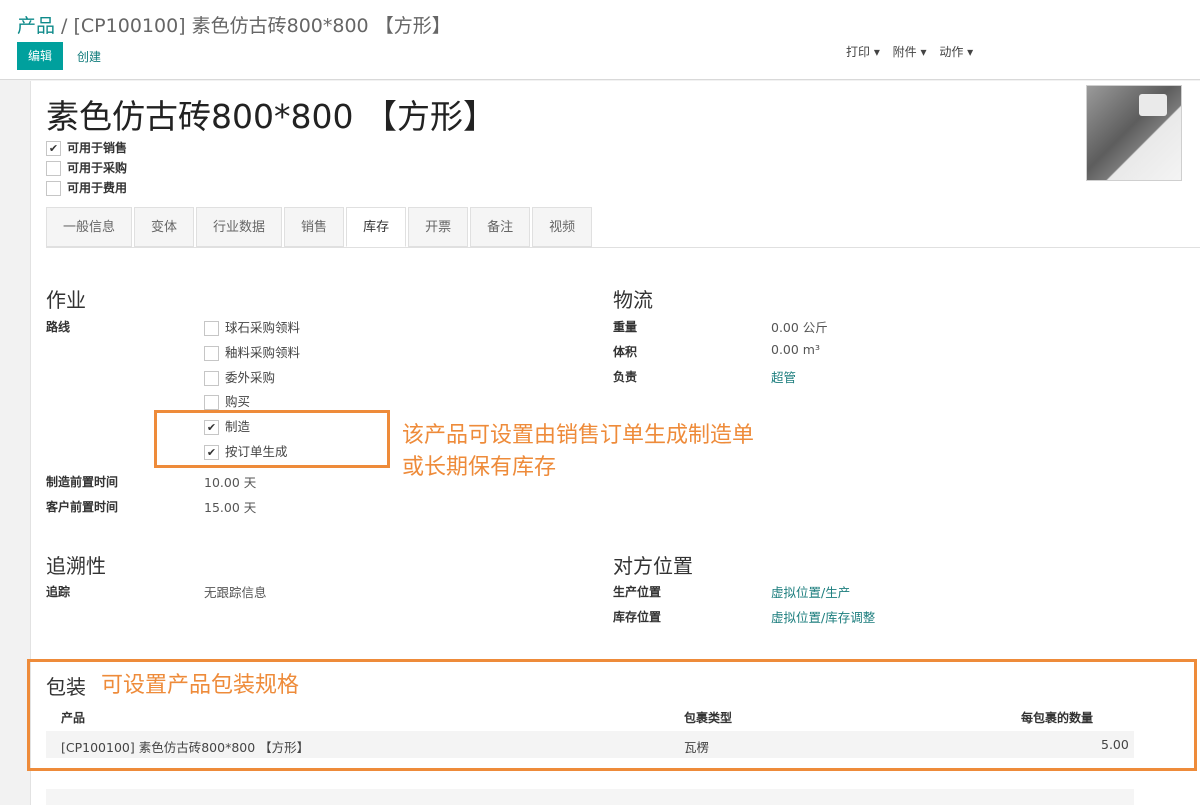  I want to click on volume-value: 0.00 m³, so click(795, 349).